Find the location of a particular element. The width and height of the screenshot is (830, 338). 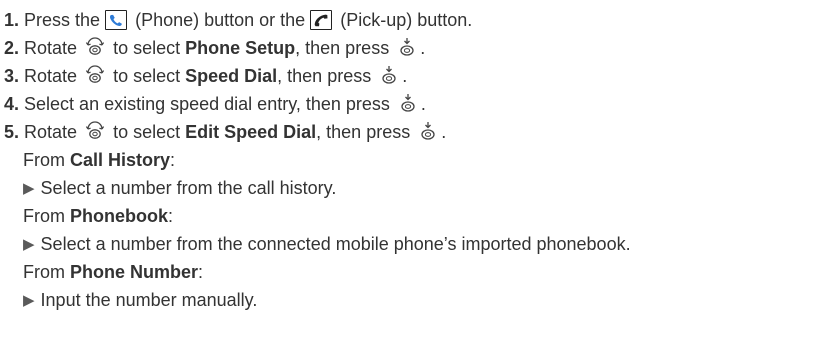

menu-item-phone-setup: Phone Setup is located at coordinates (240, 48).